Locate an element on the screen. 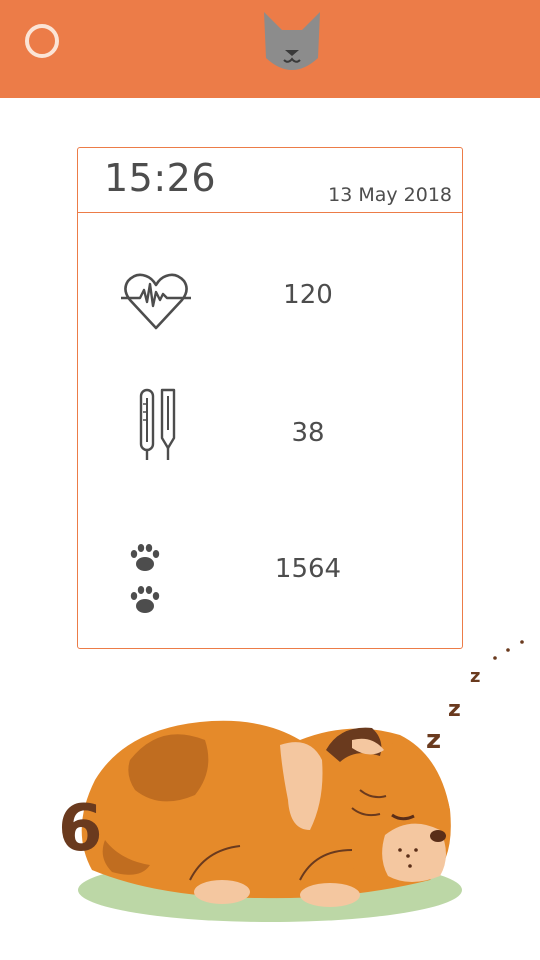 This screenshot has width=540, height=960. sleep-z-3: z is located at coordinates (475, 676).